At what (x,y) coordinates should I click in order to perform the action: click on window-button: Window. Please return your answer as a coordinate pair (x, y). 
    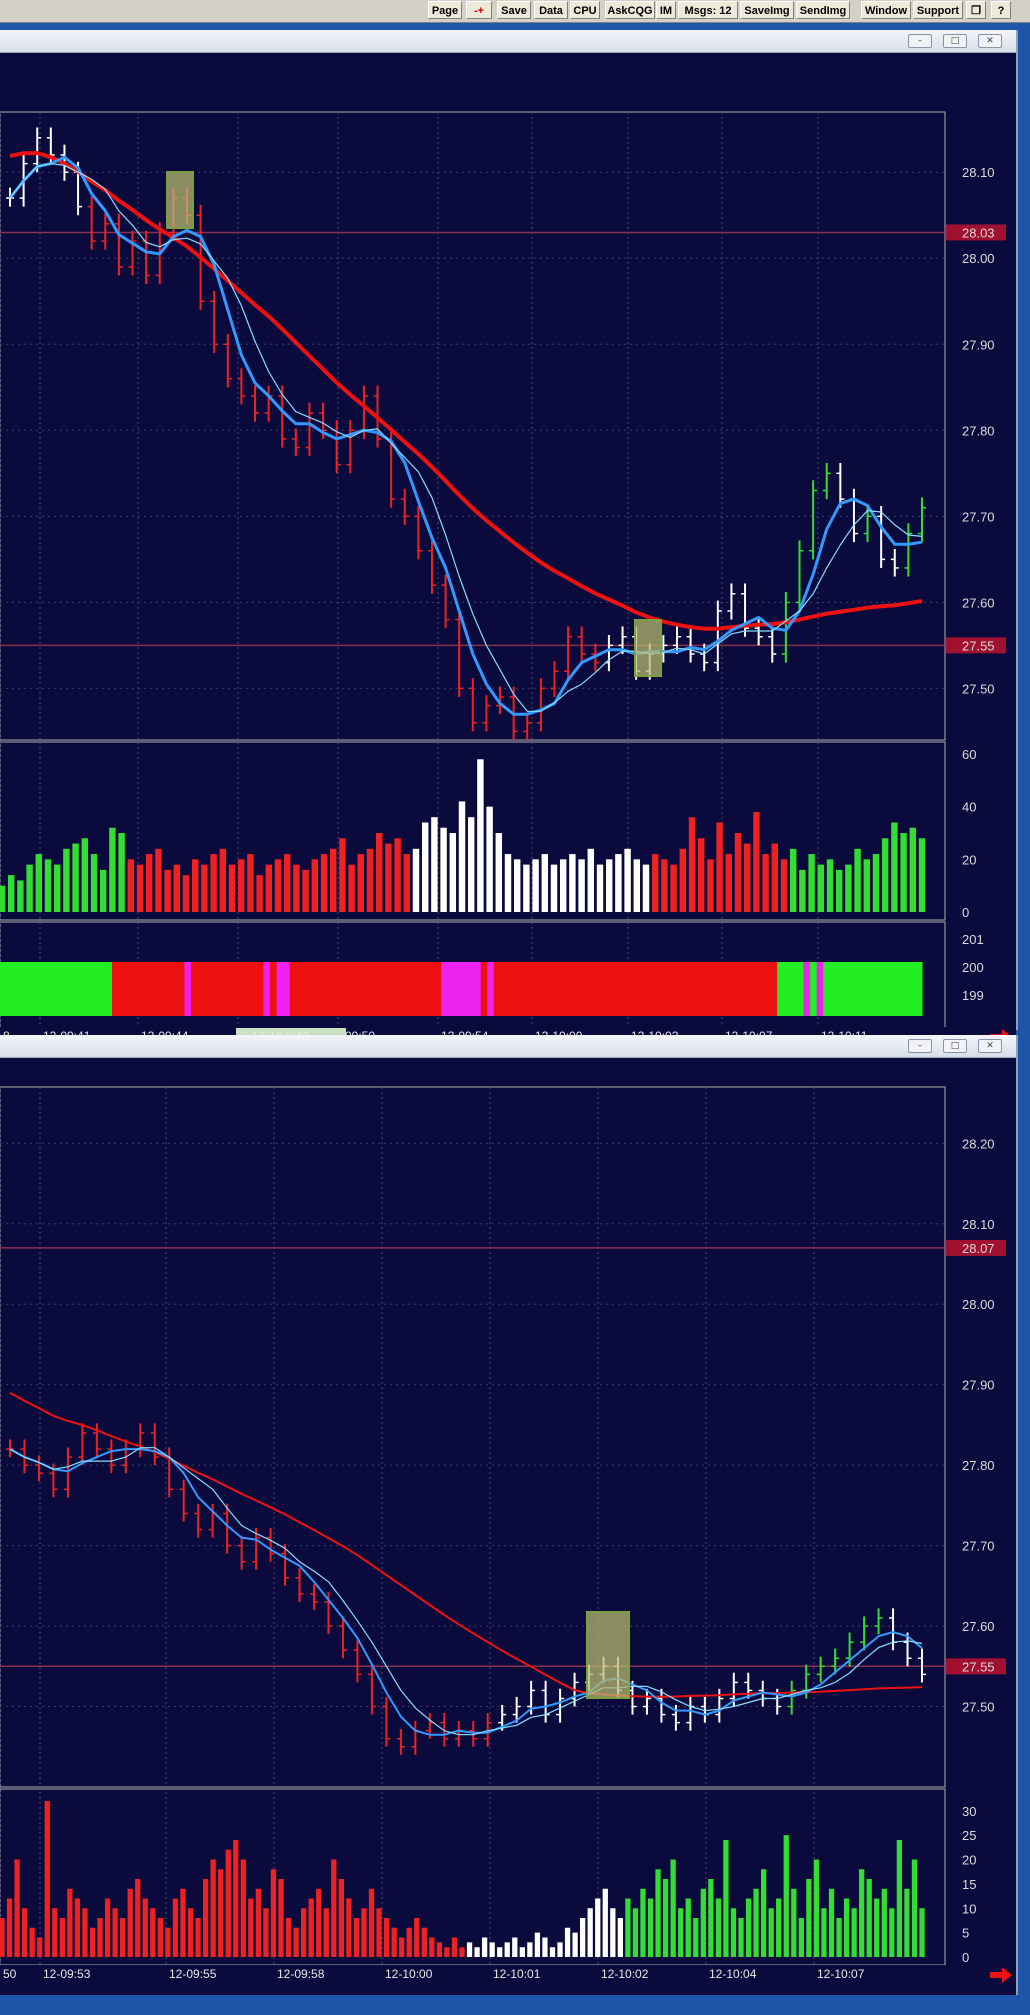
    Looking at the image, I should click on (886, 10).